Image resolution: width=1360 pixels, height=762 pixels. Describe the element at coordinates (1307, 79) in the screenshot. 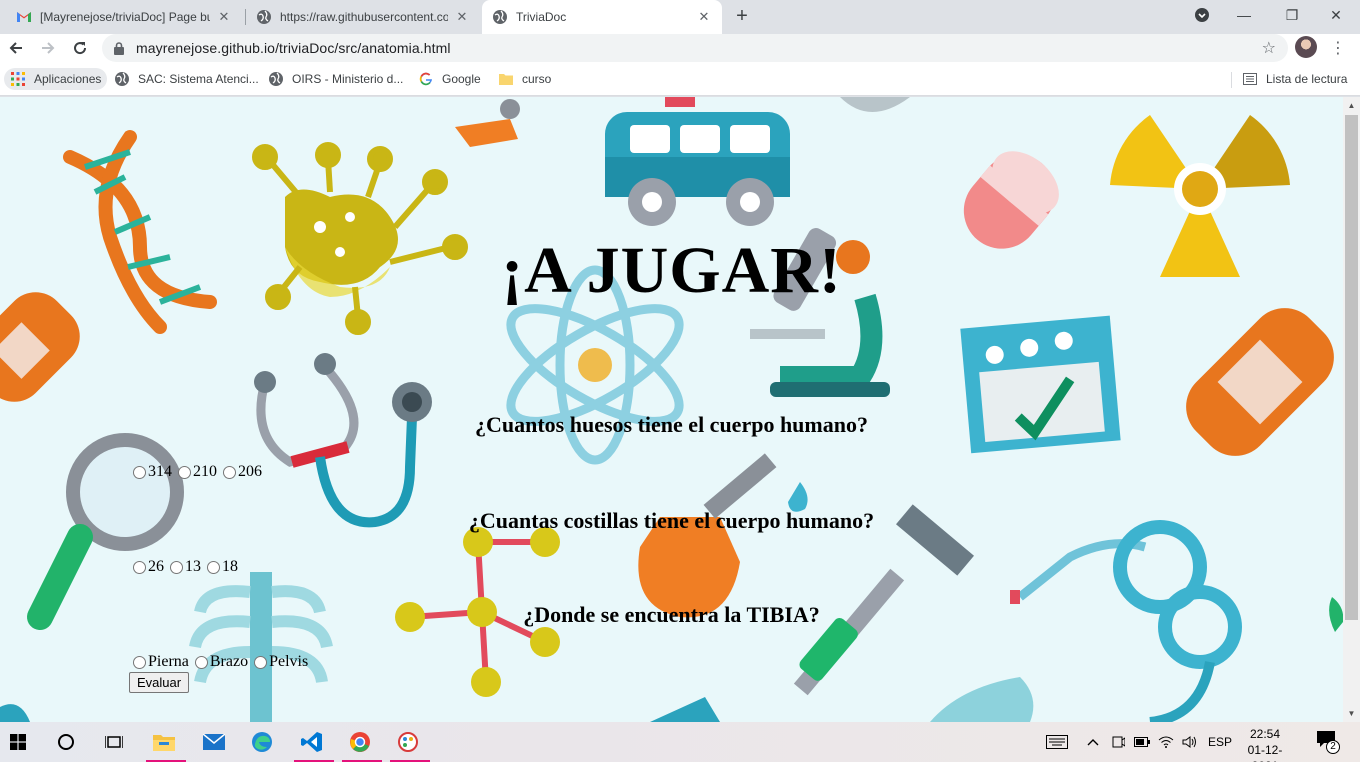

I see `reading-list-label: Lista de lectura` at that location.